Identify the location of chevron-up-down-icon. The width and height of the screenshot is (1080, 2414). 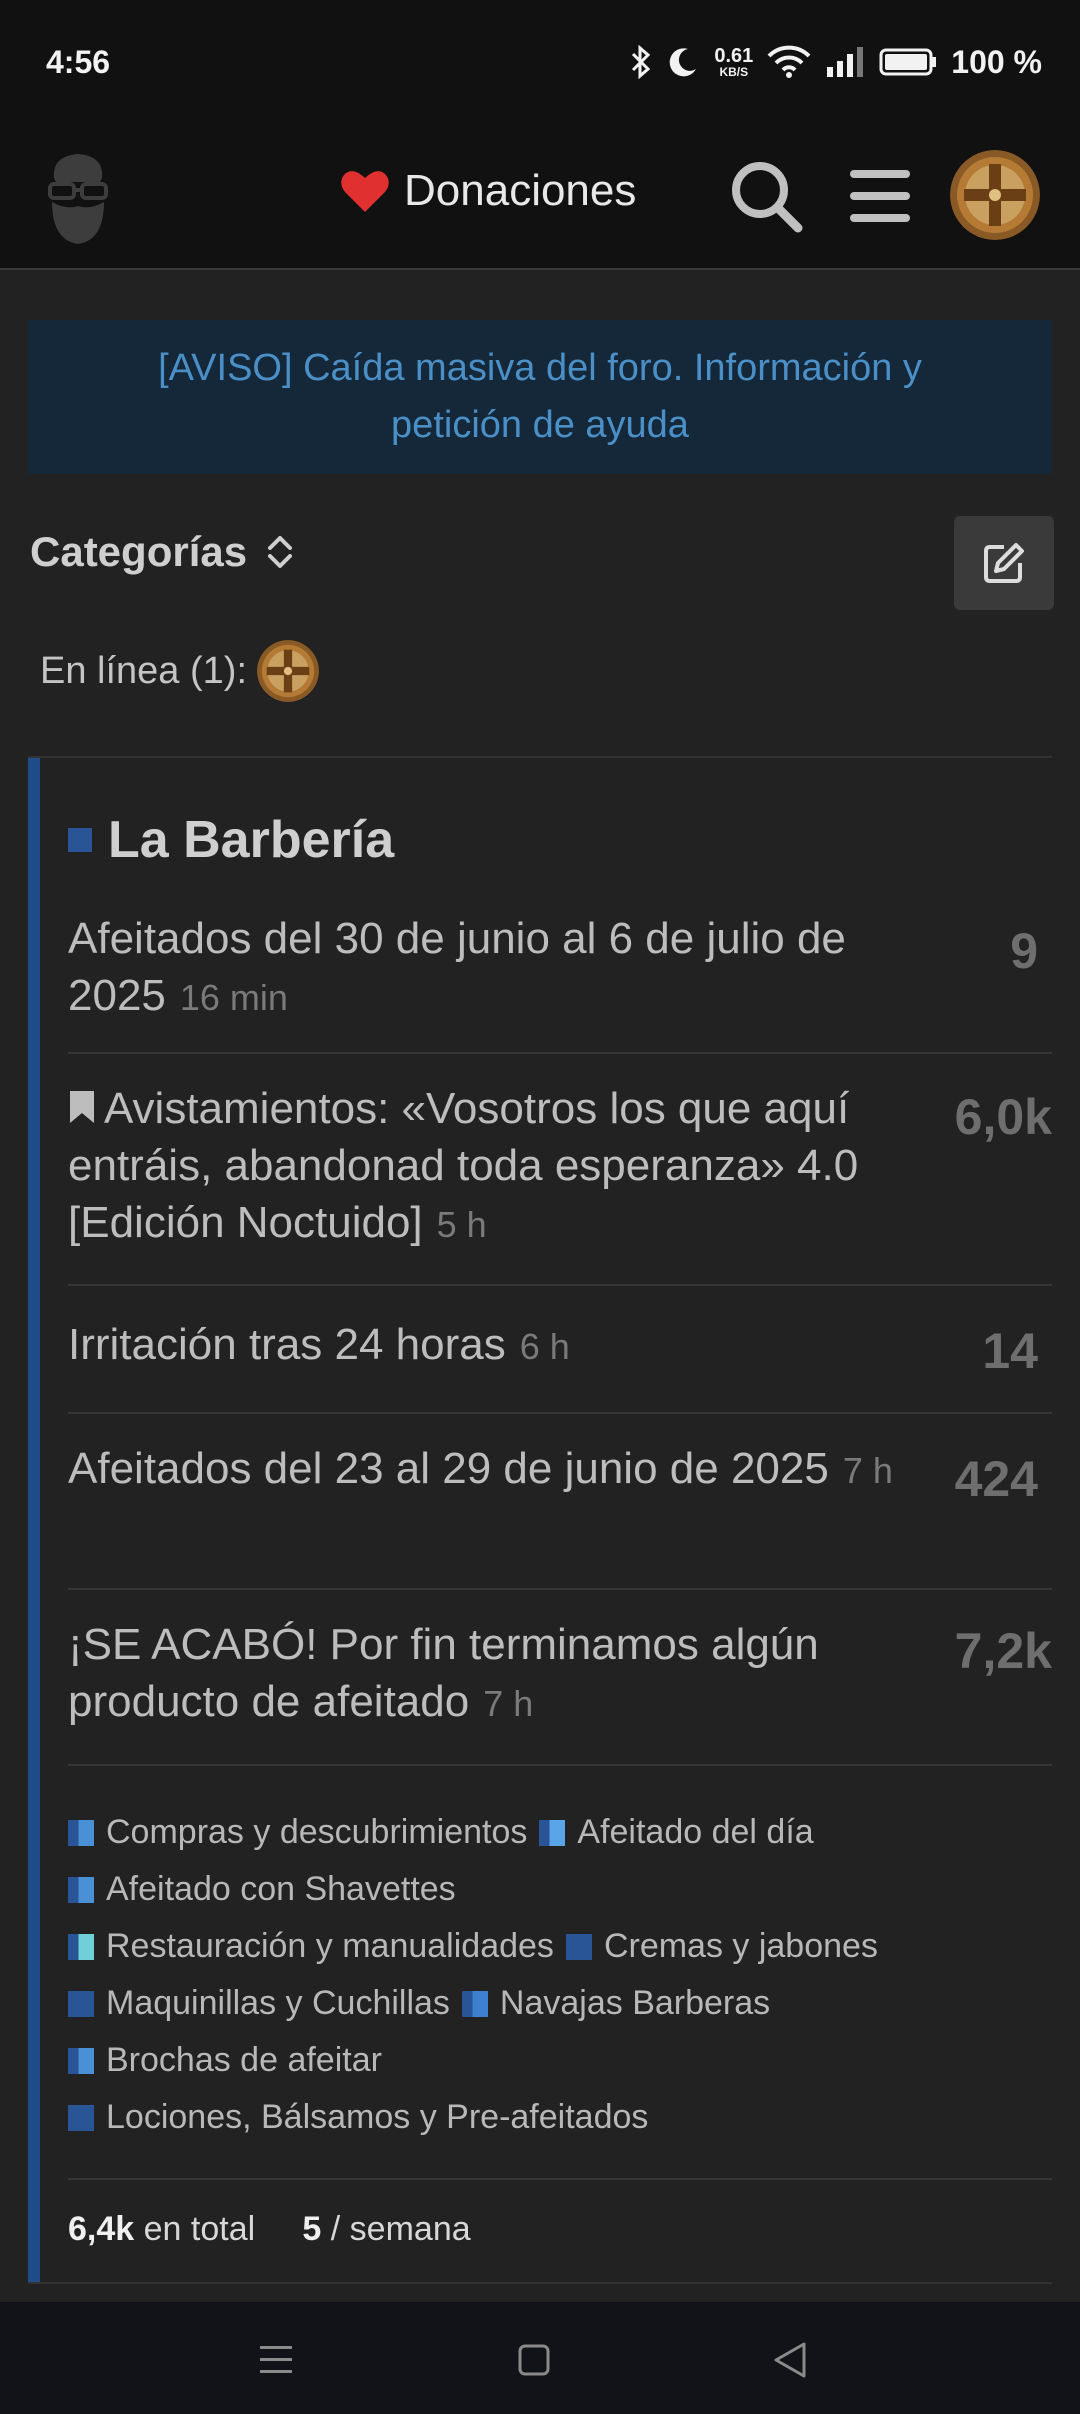
(280, 552).